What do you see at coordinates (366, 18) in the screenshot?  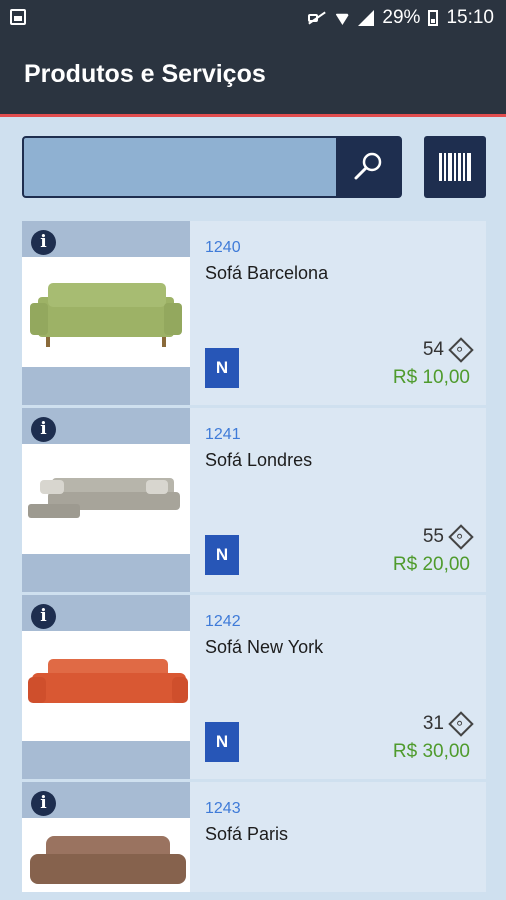 I see `signal-icon` at bounding box center [366, 18].